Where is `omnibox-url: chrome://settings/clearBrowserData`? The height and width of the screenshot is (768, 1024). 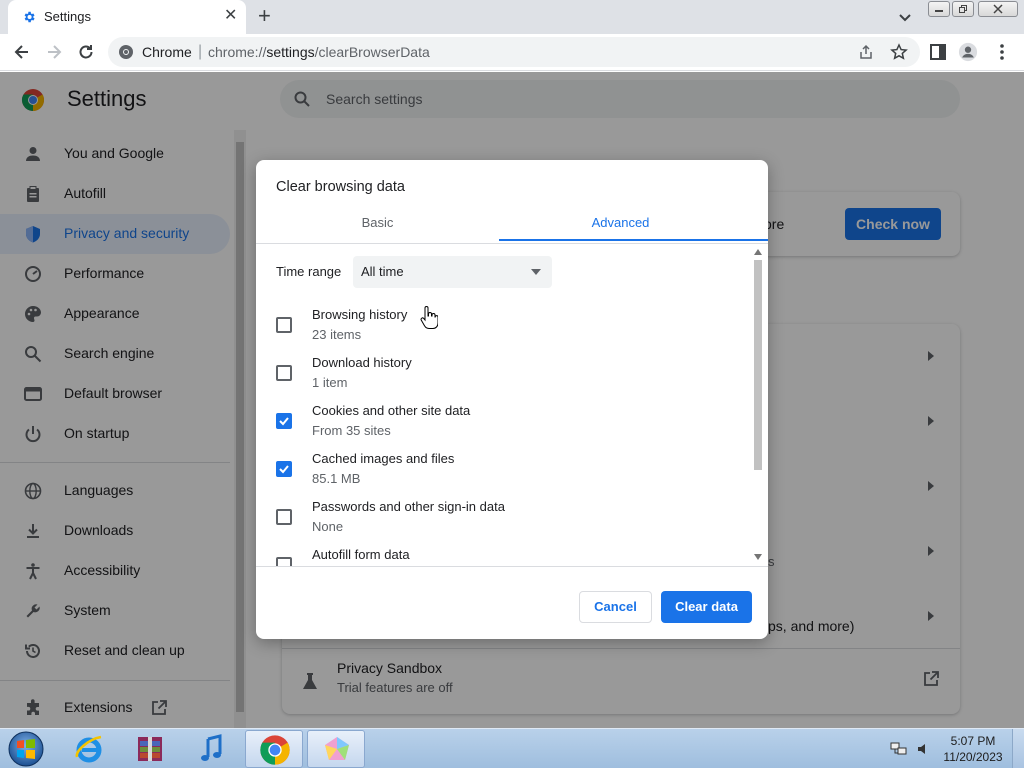 omnibox-url: chrome://settings/clearBrowserData is located at coordinates (319, 52).